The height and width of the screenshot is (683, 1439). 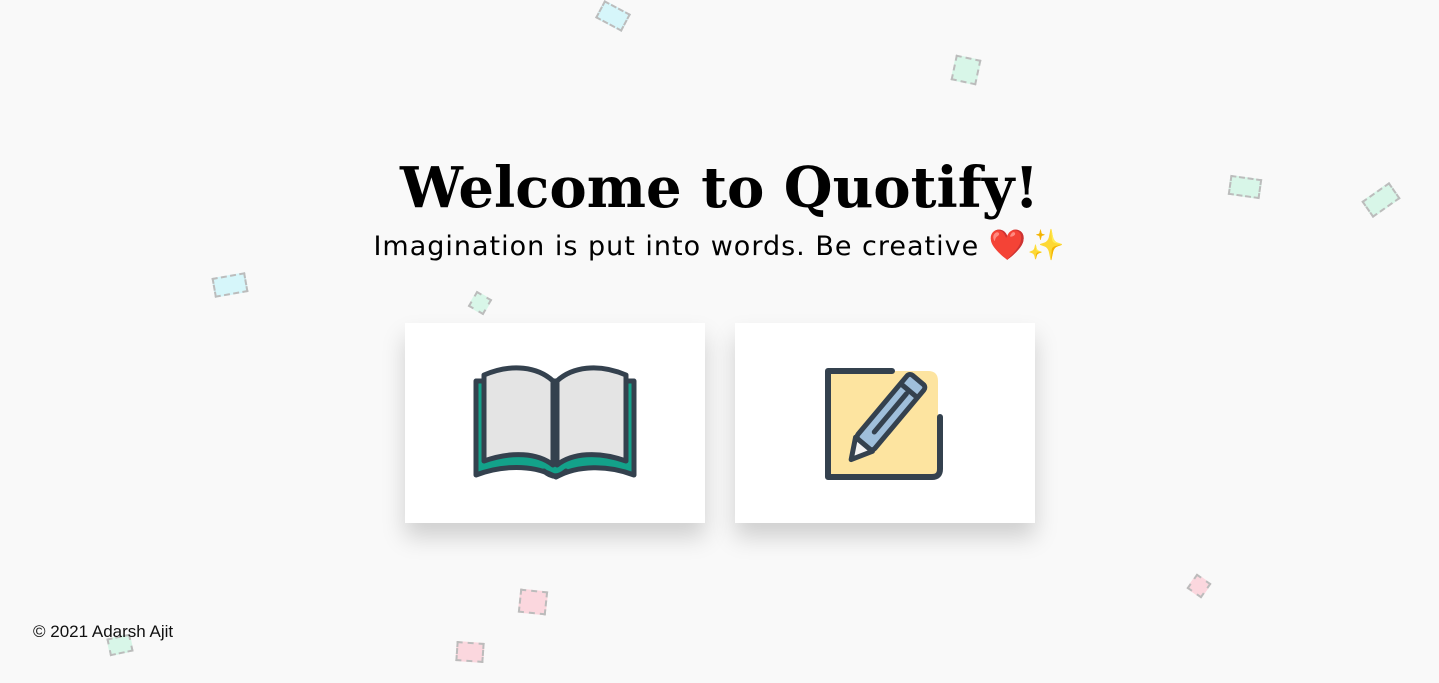 I want to click on heart-icon: ❤️, so click(x=1008, y=245).